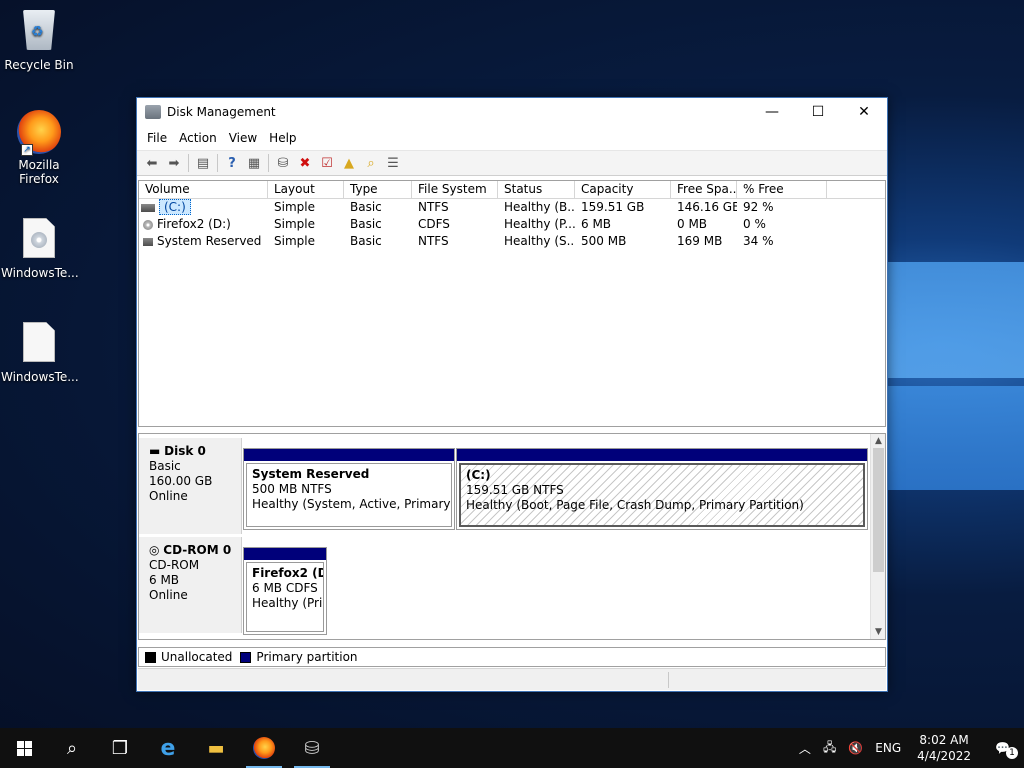 This screenshot has height=768, width=1024. I want to click on menu-bar: File Action View Help, so click(512, 138).